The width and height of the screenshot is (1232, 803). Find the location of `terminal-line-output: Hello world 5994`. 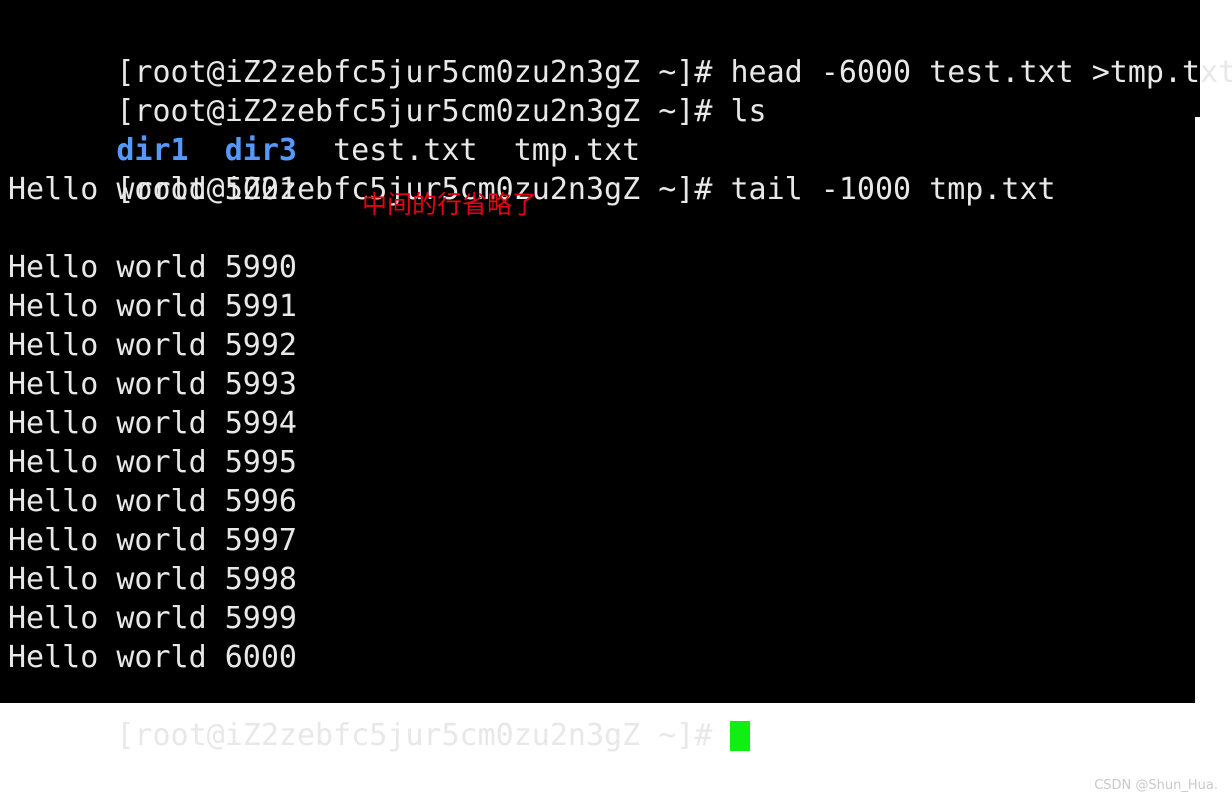

terminal-line-output: Hello world 5994 is located at coordinates (152, 423).